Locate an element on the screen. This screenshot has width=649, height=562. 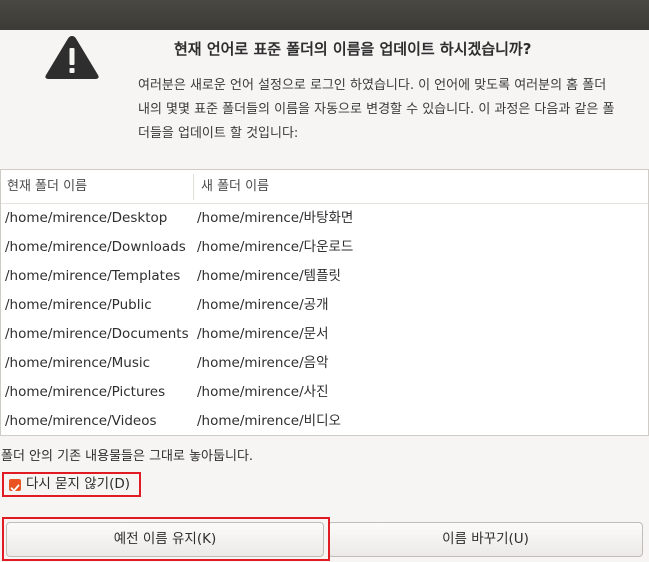
dont-ask-again-label: 다시 묻지 않기(D) is located at coordinates (78, 484).